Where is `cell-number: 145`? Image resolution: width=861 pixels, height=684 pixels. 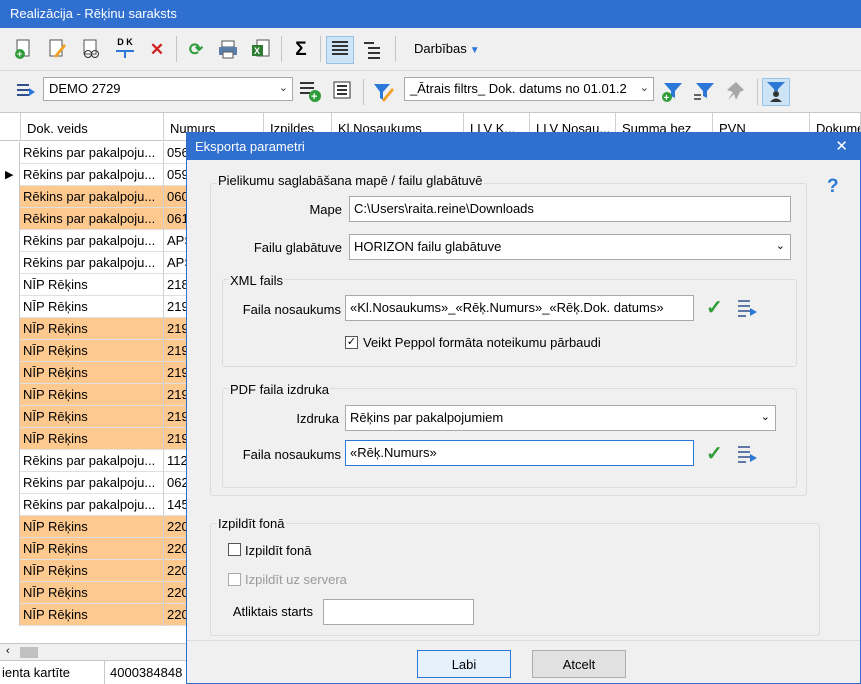
cell-number: 145 is located at coordinates (177, 504).